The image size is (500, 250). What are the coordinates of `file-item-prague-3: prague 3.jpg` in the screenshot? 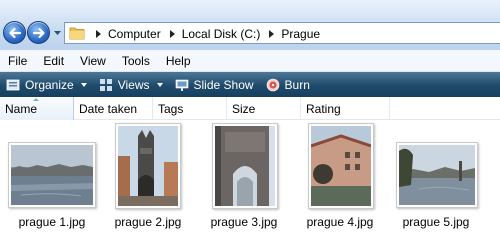 It's located at (244, 176).